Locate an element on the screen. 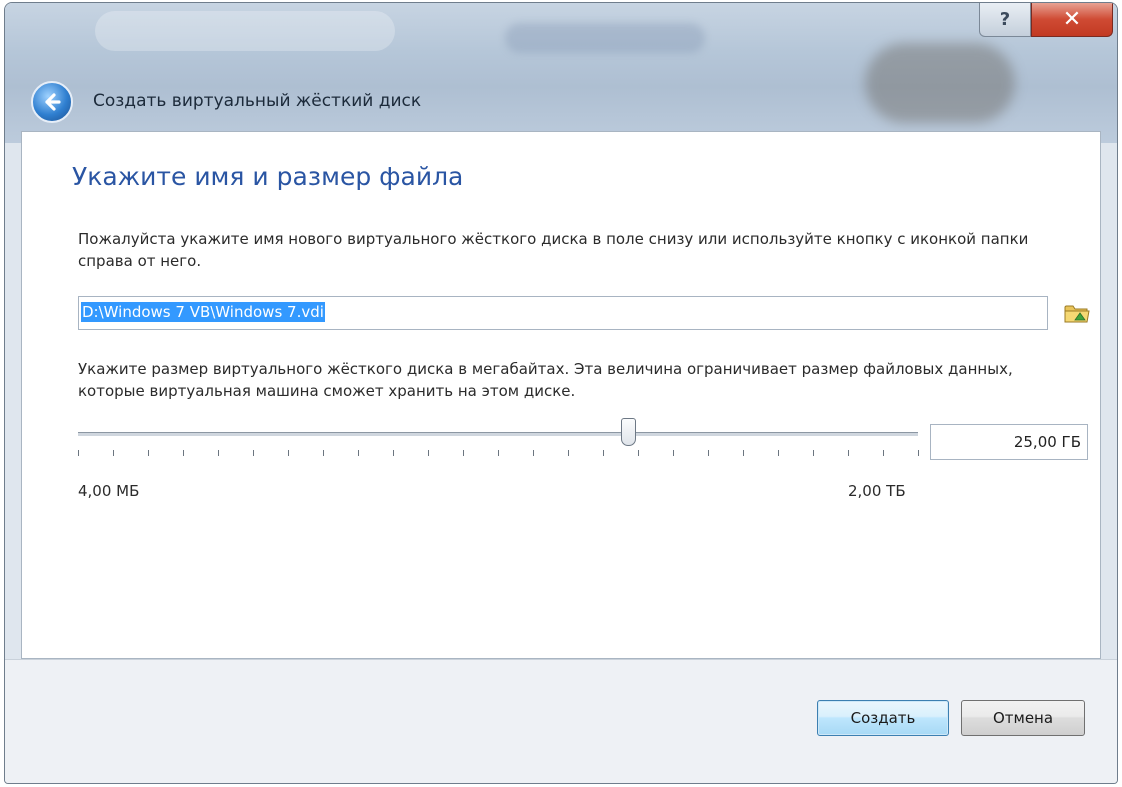 Image resolution: width=1122 pixels, height=787 pixels. choose-file-button is located at coordinates (1077, 313).